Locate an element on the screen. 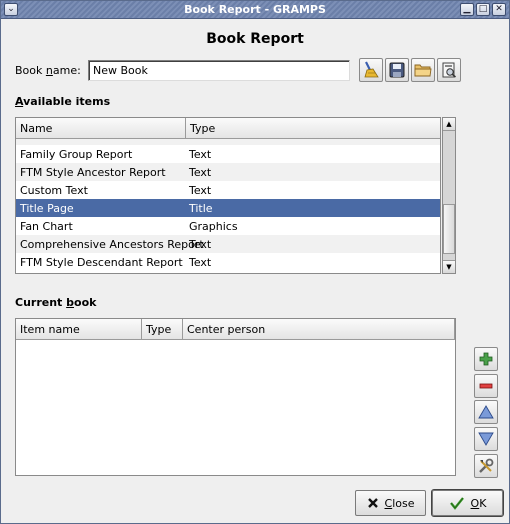 The height and width of the screenshot is (524, 510). scrollbar-thumb is located at coordinates (449, 229).